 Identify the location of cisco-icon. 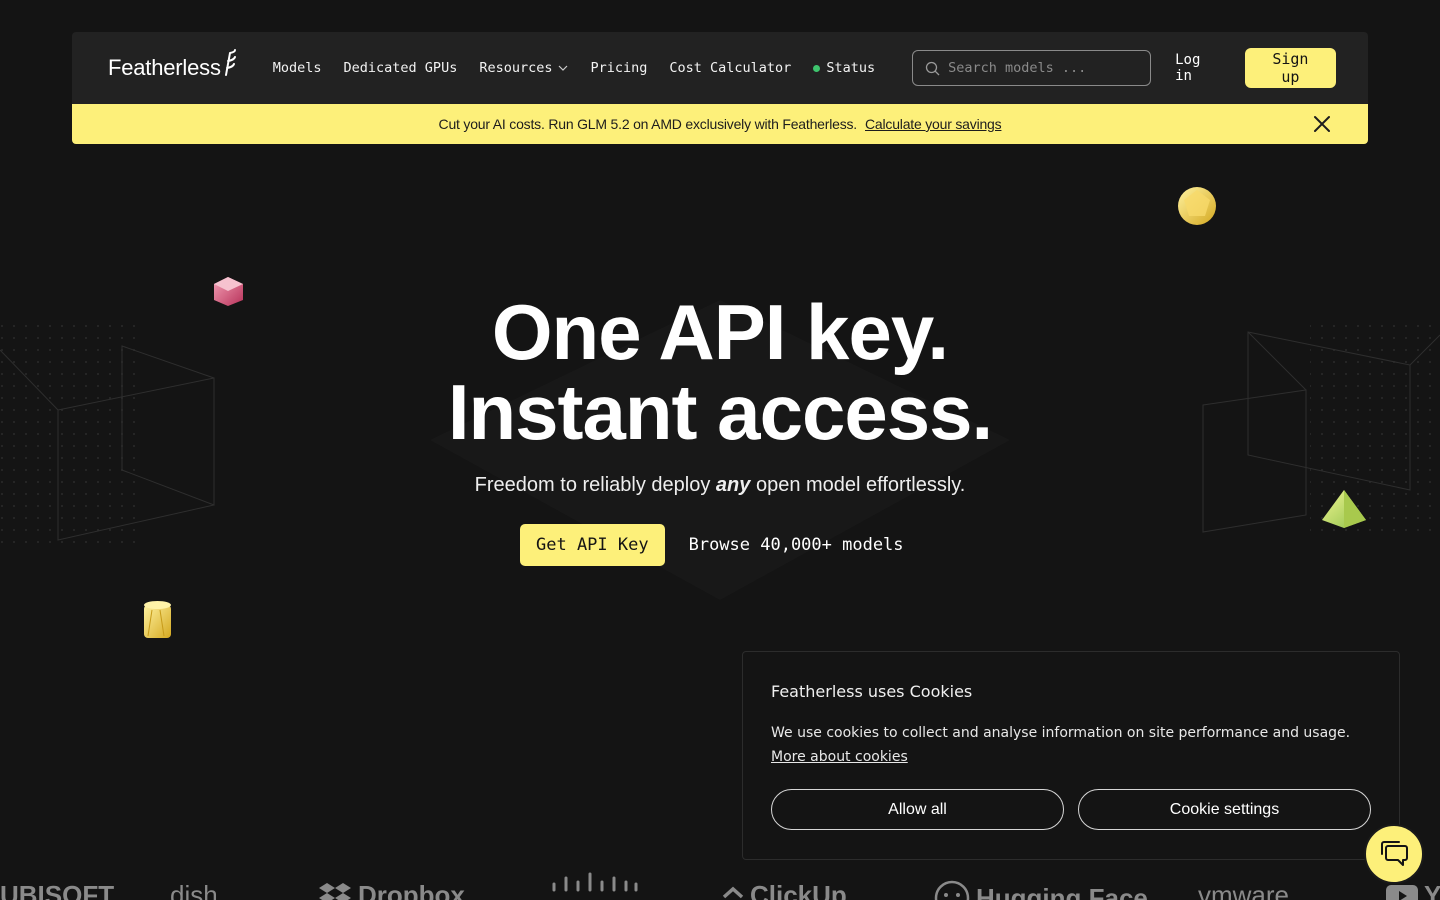
(595, 882).